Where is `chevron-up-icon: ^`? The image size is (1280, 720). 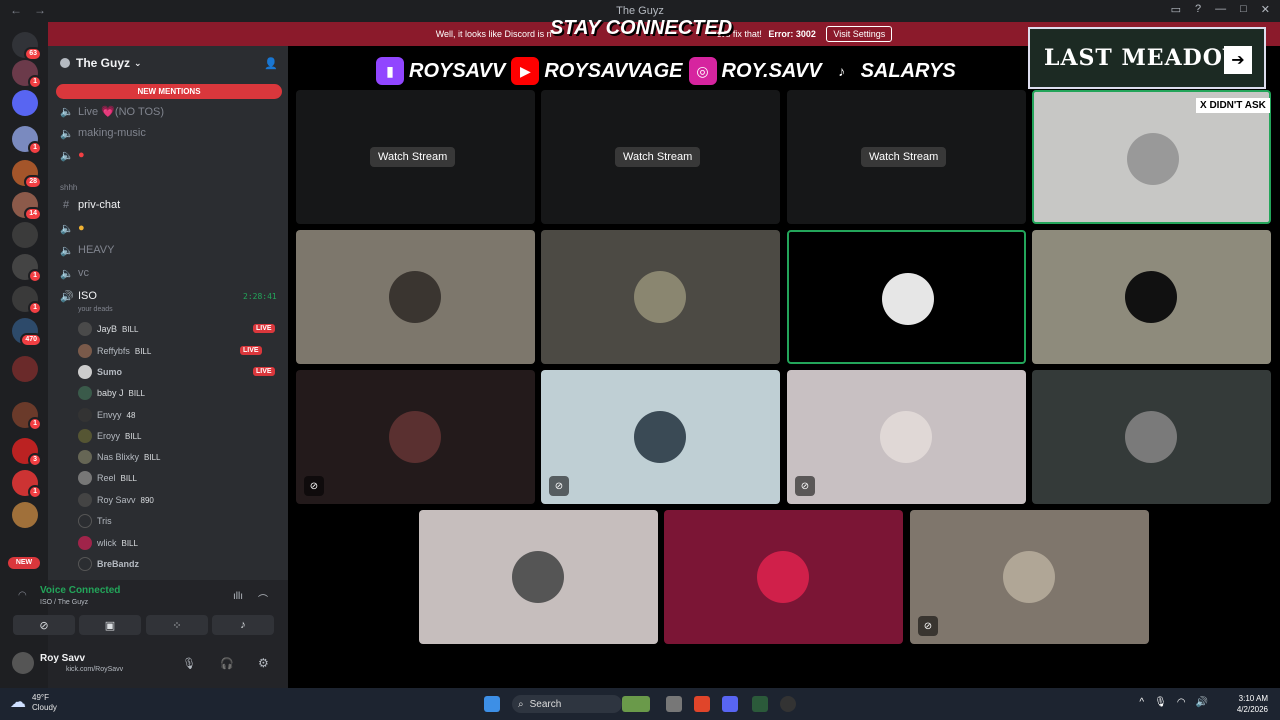
chevron-up-icon: ^ is located at coordinates (1141, 702).